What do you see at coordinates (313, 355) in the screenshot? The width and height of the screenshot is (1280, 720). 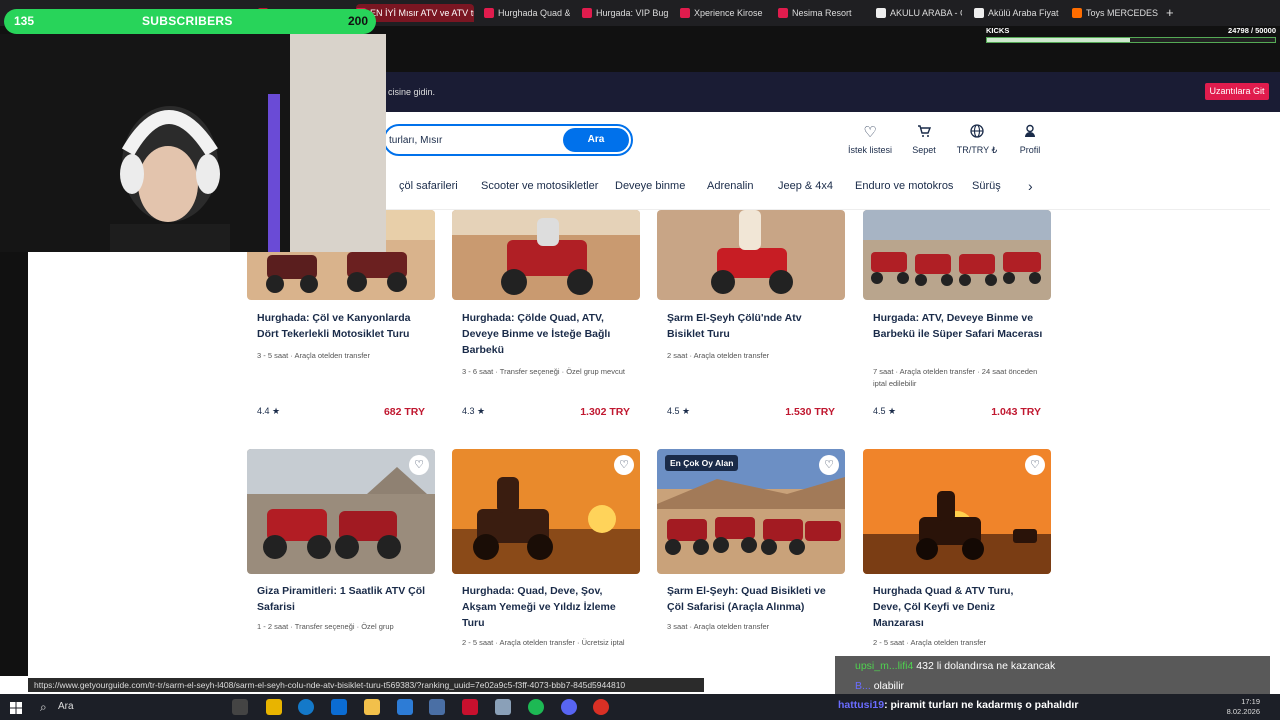 I see `activity-meta: 3 - 5 saat · Araçla otelden transfer` at bounding box center [313, 355].